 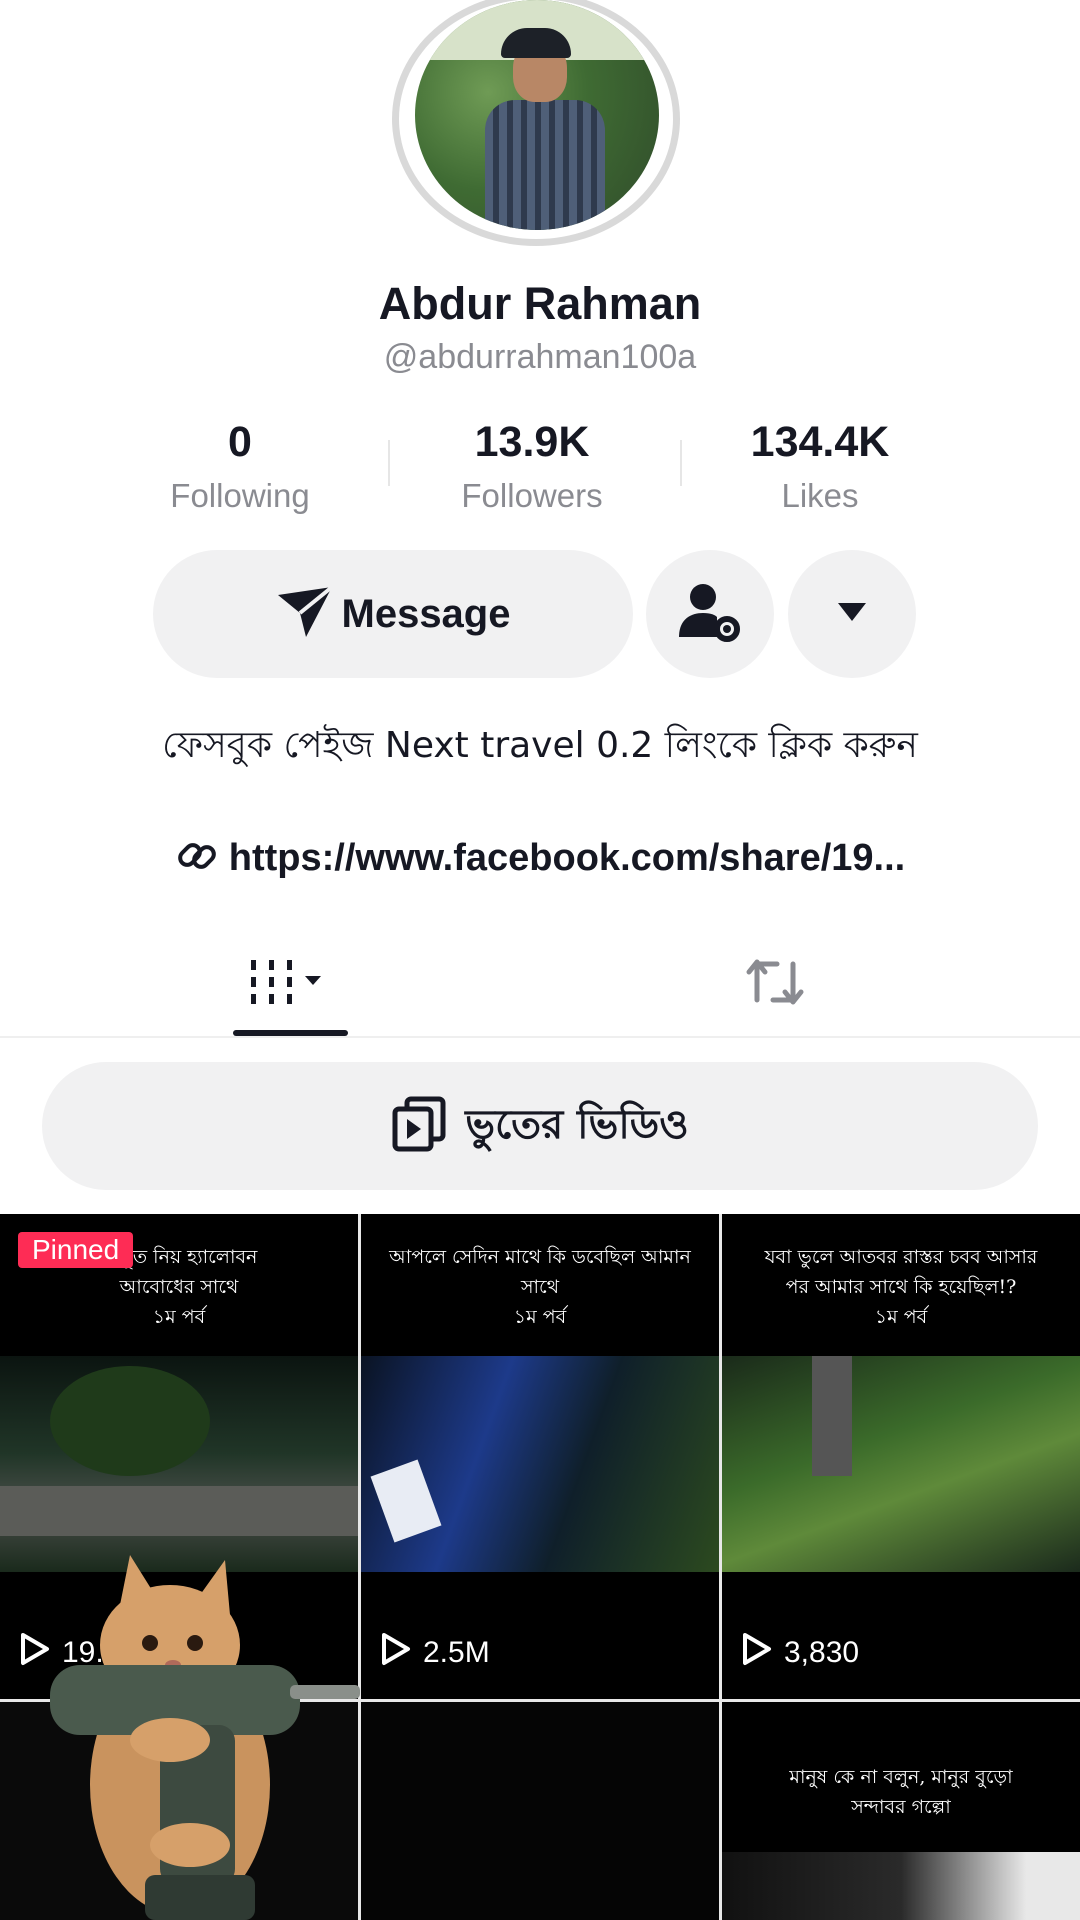 What do you see at coordinates (240, 495) in the screenshot?
I see `following-label: Following` at bounding box center [240, 495].